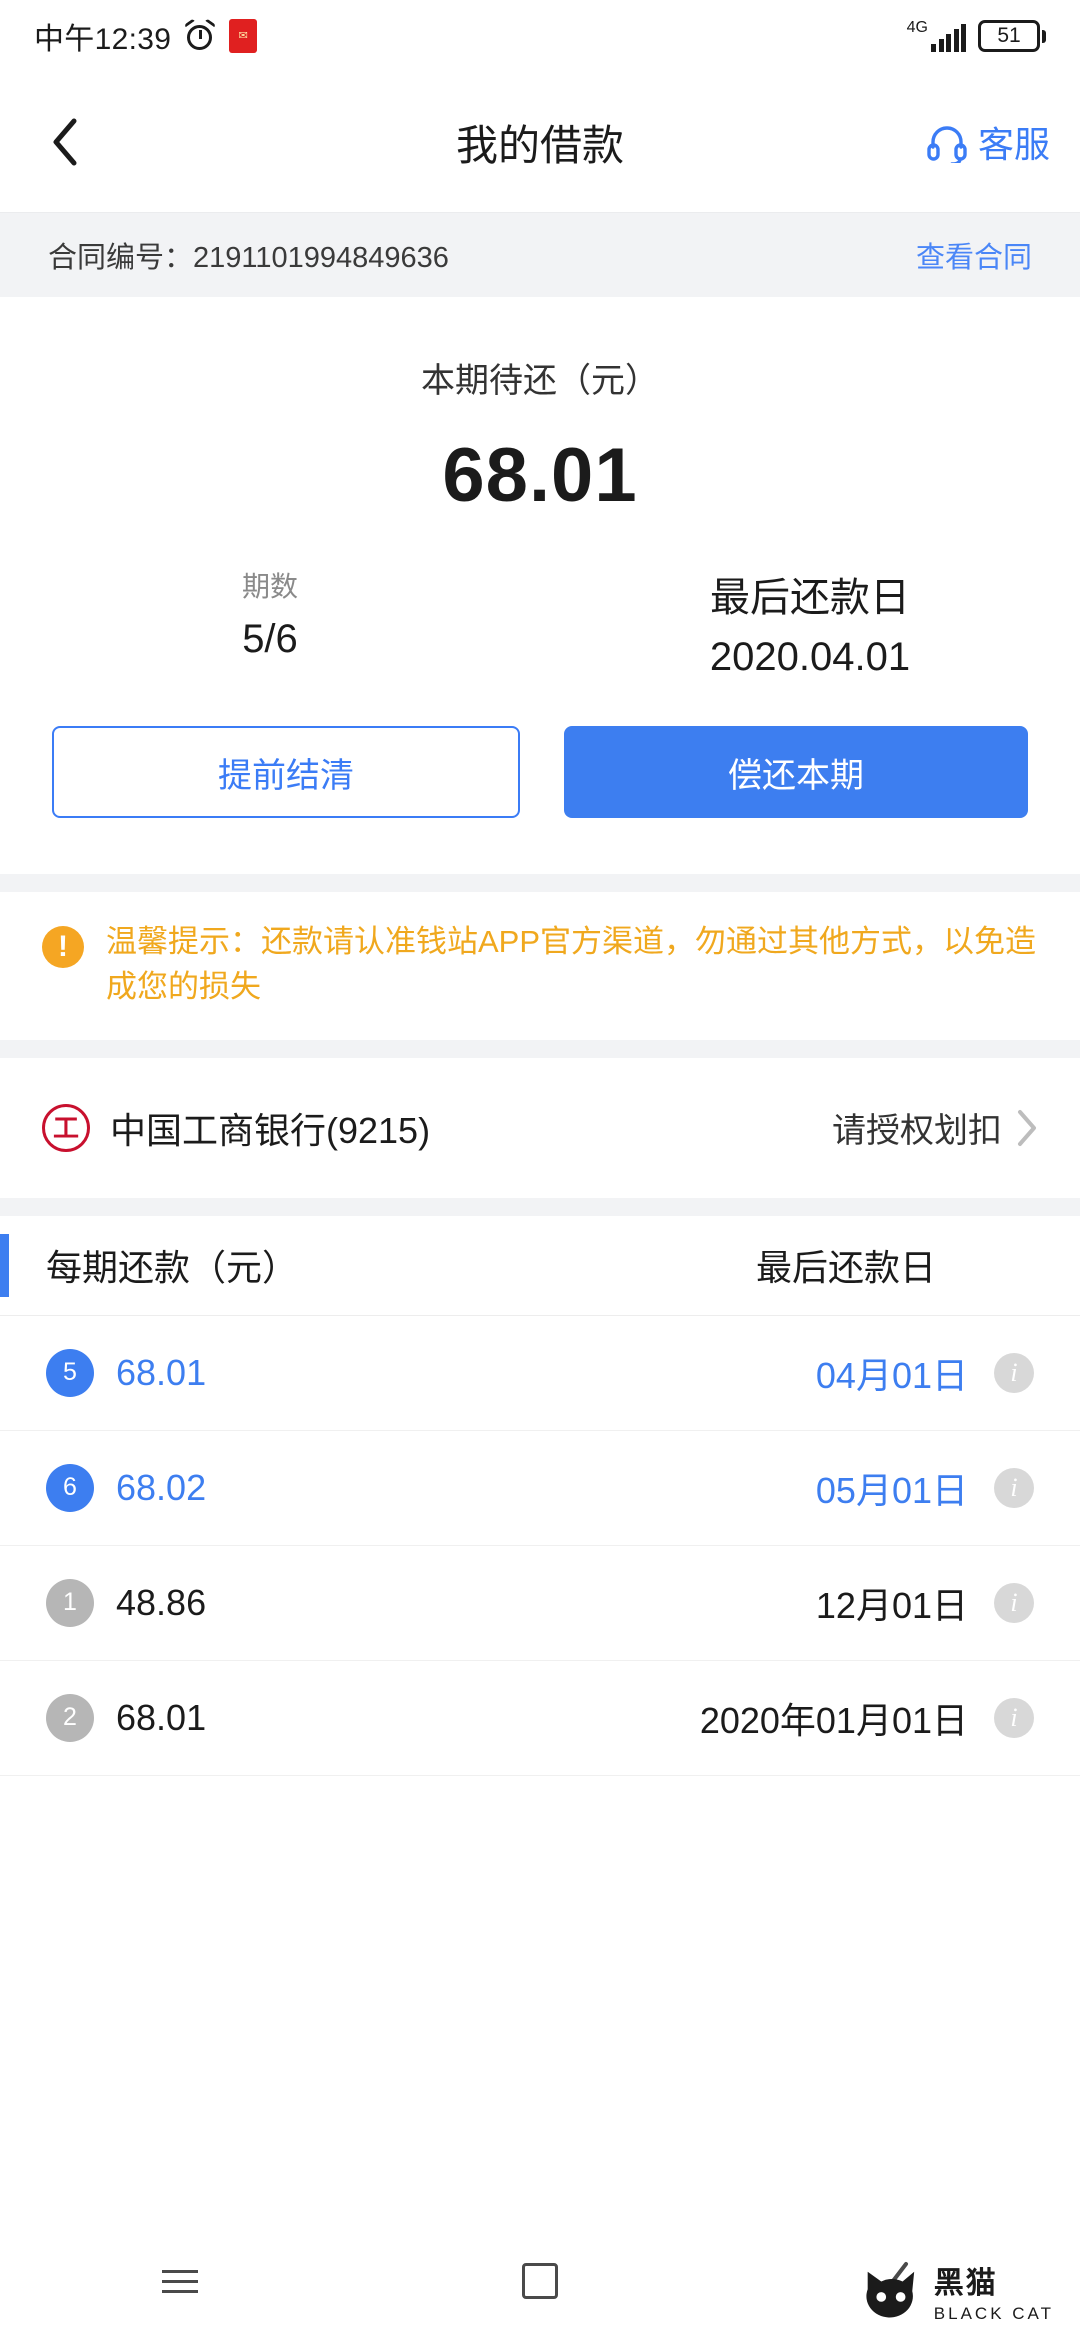  Describe the element at coordinates (1027, 1127) in the screenshot. I see `chevron-right-icon` at that location.